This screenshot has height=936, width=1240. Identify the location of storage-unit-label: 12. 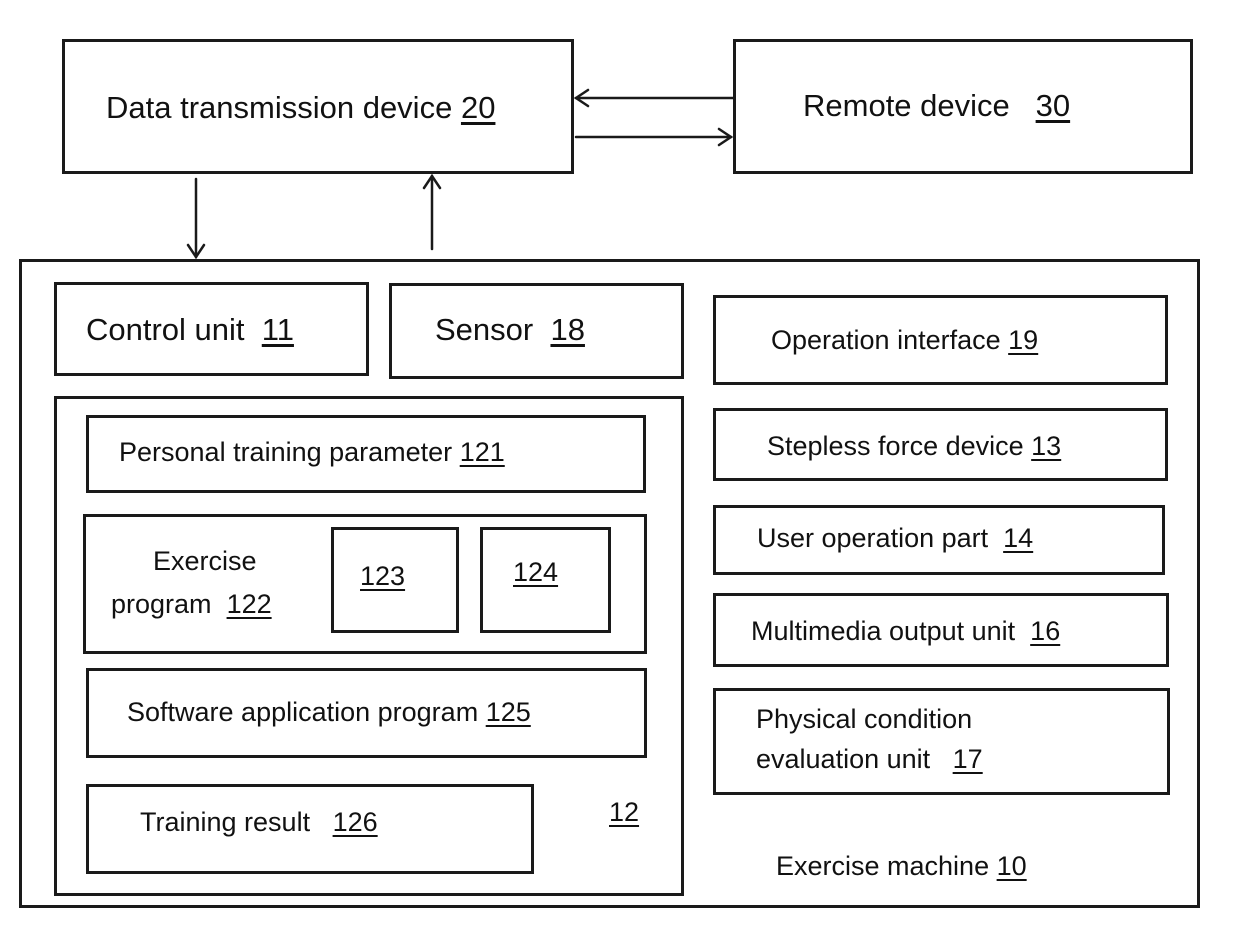
(624, 812).